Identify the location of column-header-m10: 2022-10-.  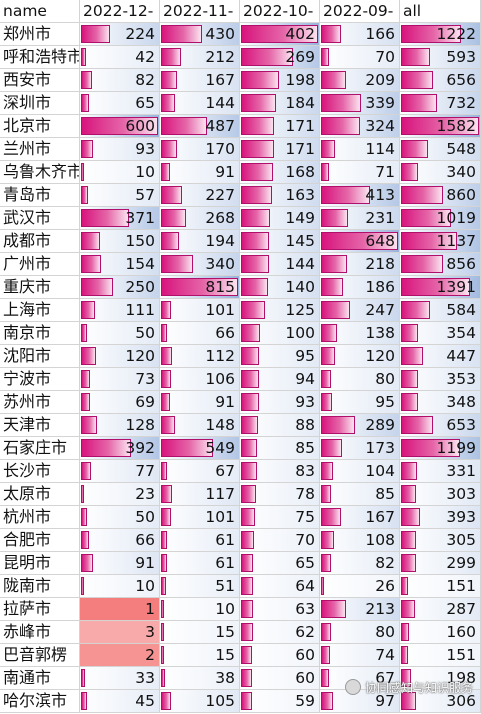
(280, 11).